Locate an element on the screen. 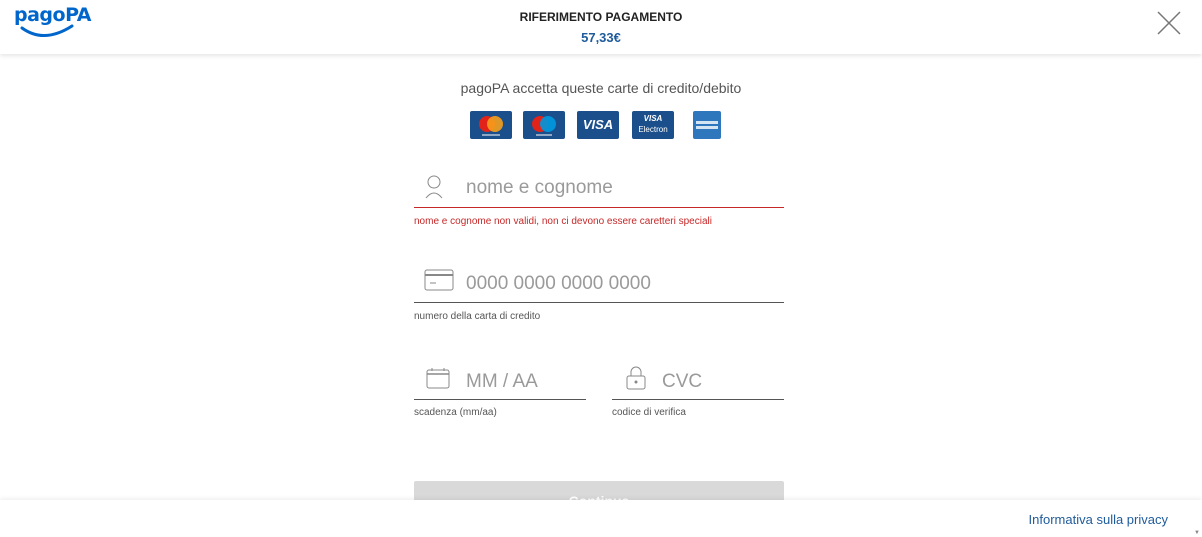 The height and width of the screenshot is (537, 1202). cvc-field is located at coordinates (698, 379).